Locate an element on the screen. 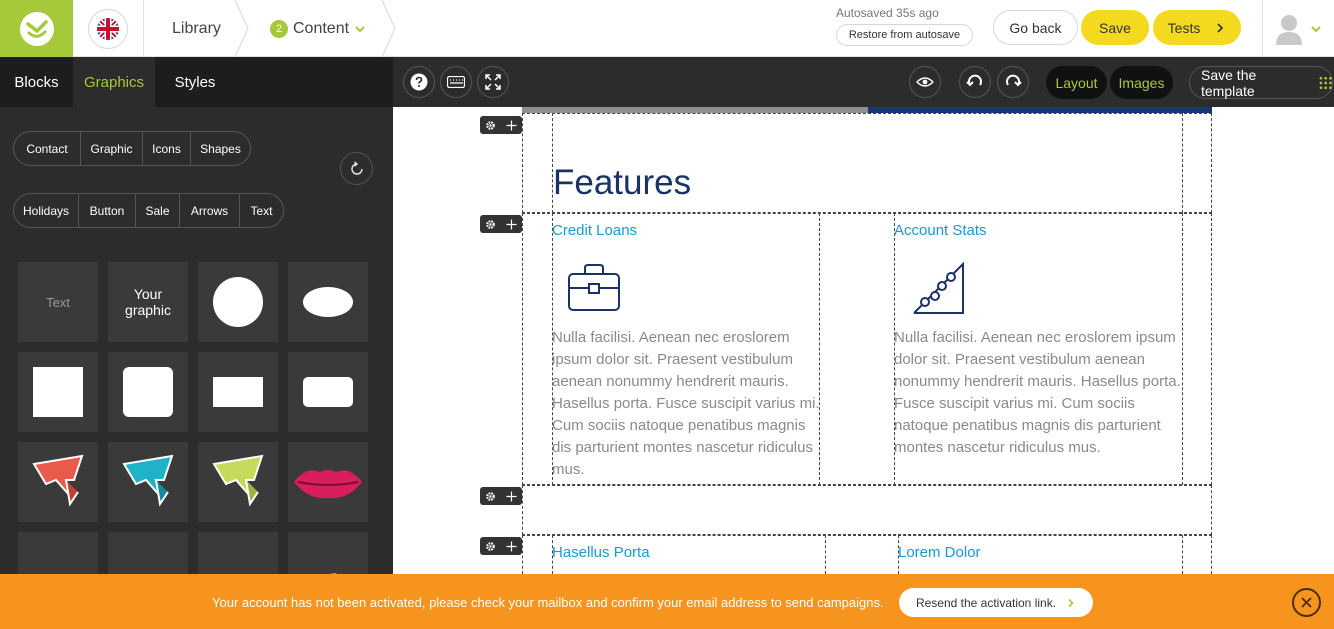 The image size is (1334, 629). lips-icon is located at coordinates (58, 570).